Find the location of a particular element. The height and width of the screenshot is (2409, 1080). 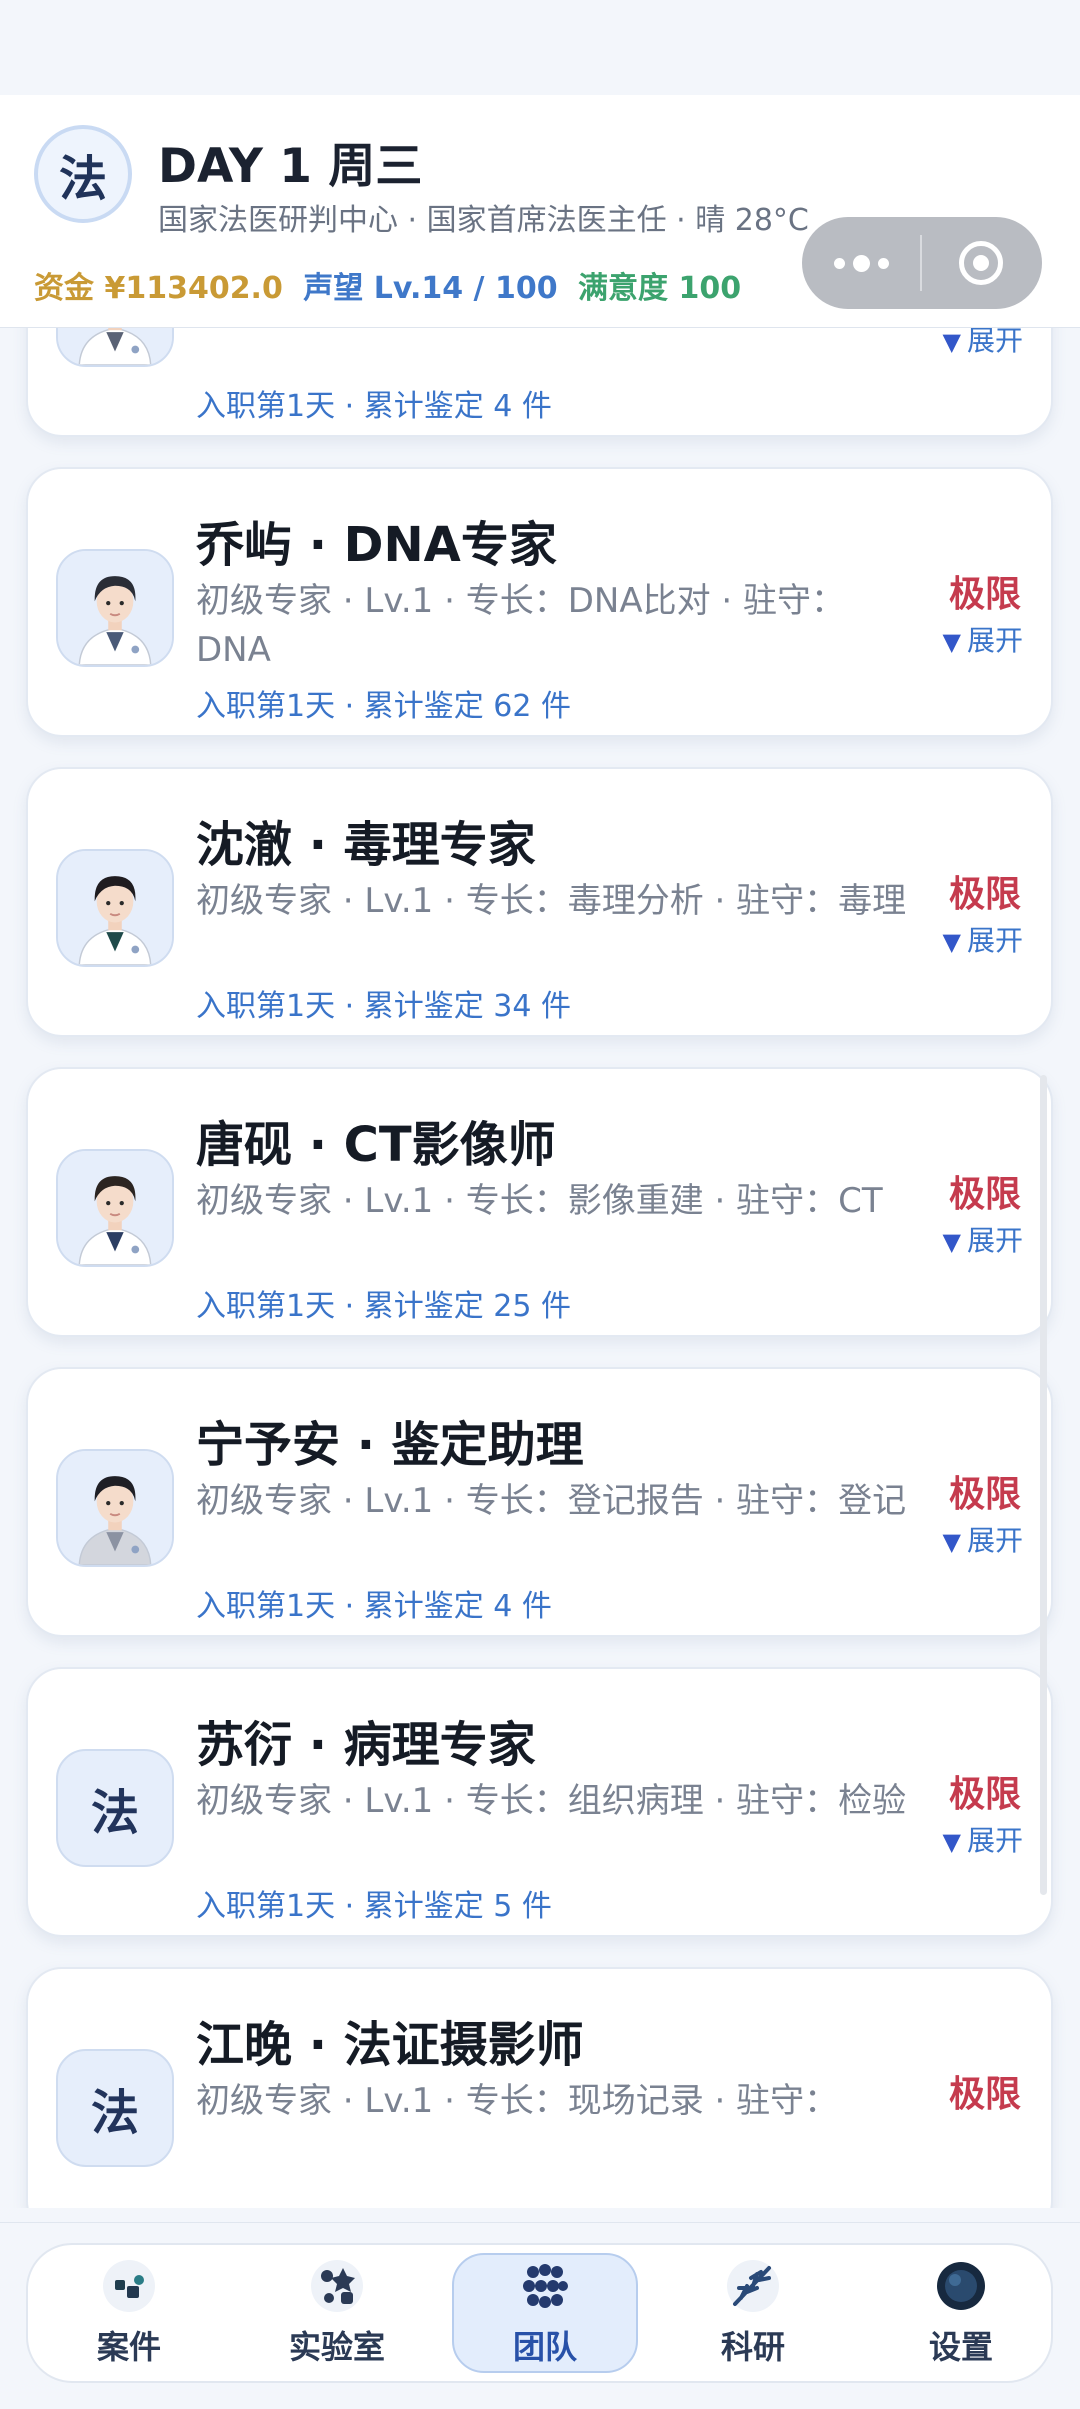

staff-description: 初级专家 · Lv.1 · 专长：登记报告 · 驻守：登记 is located at coordinates (551, 1501).